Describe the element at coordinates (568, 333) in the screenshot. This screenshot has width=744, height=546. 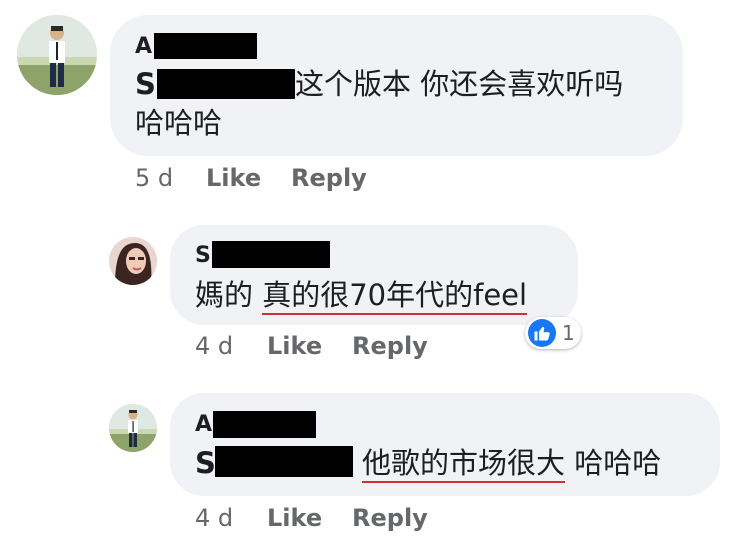
I see `reaction-count: 1` at that location.